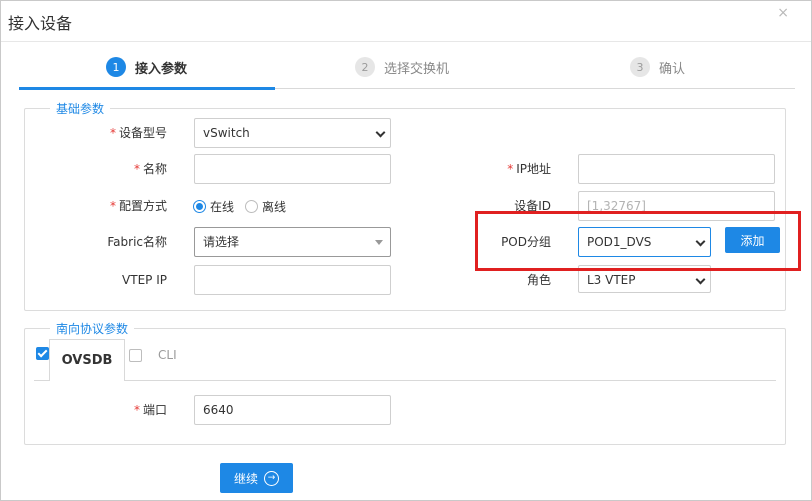 The image size is (812, 501). What do you see at coordinates (138, 206) in the screenshot?
I see `config-mode-label: * 配置方式` at bounding box center [138, 206].